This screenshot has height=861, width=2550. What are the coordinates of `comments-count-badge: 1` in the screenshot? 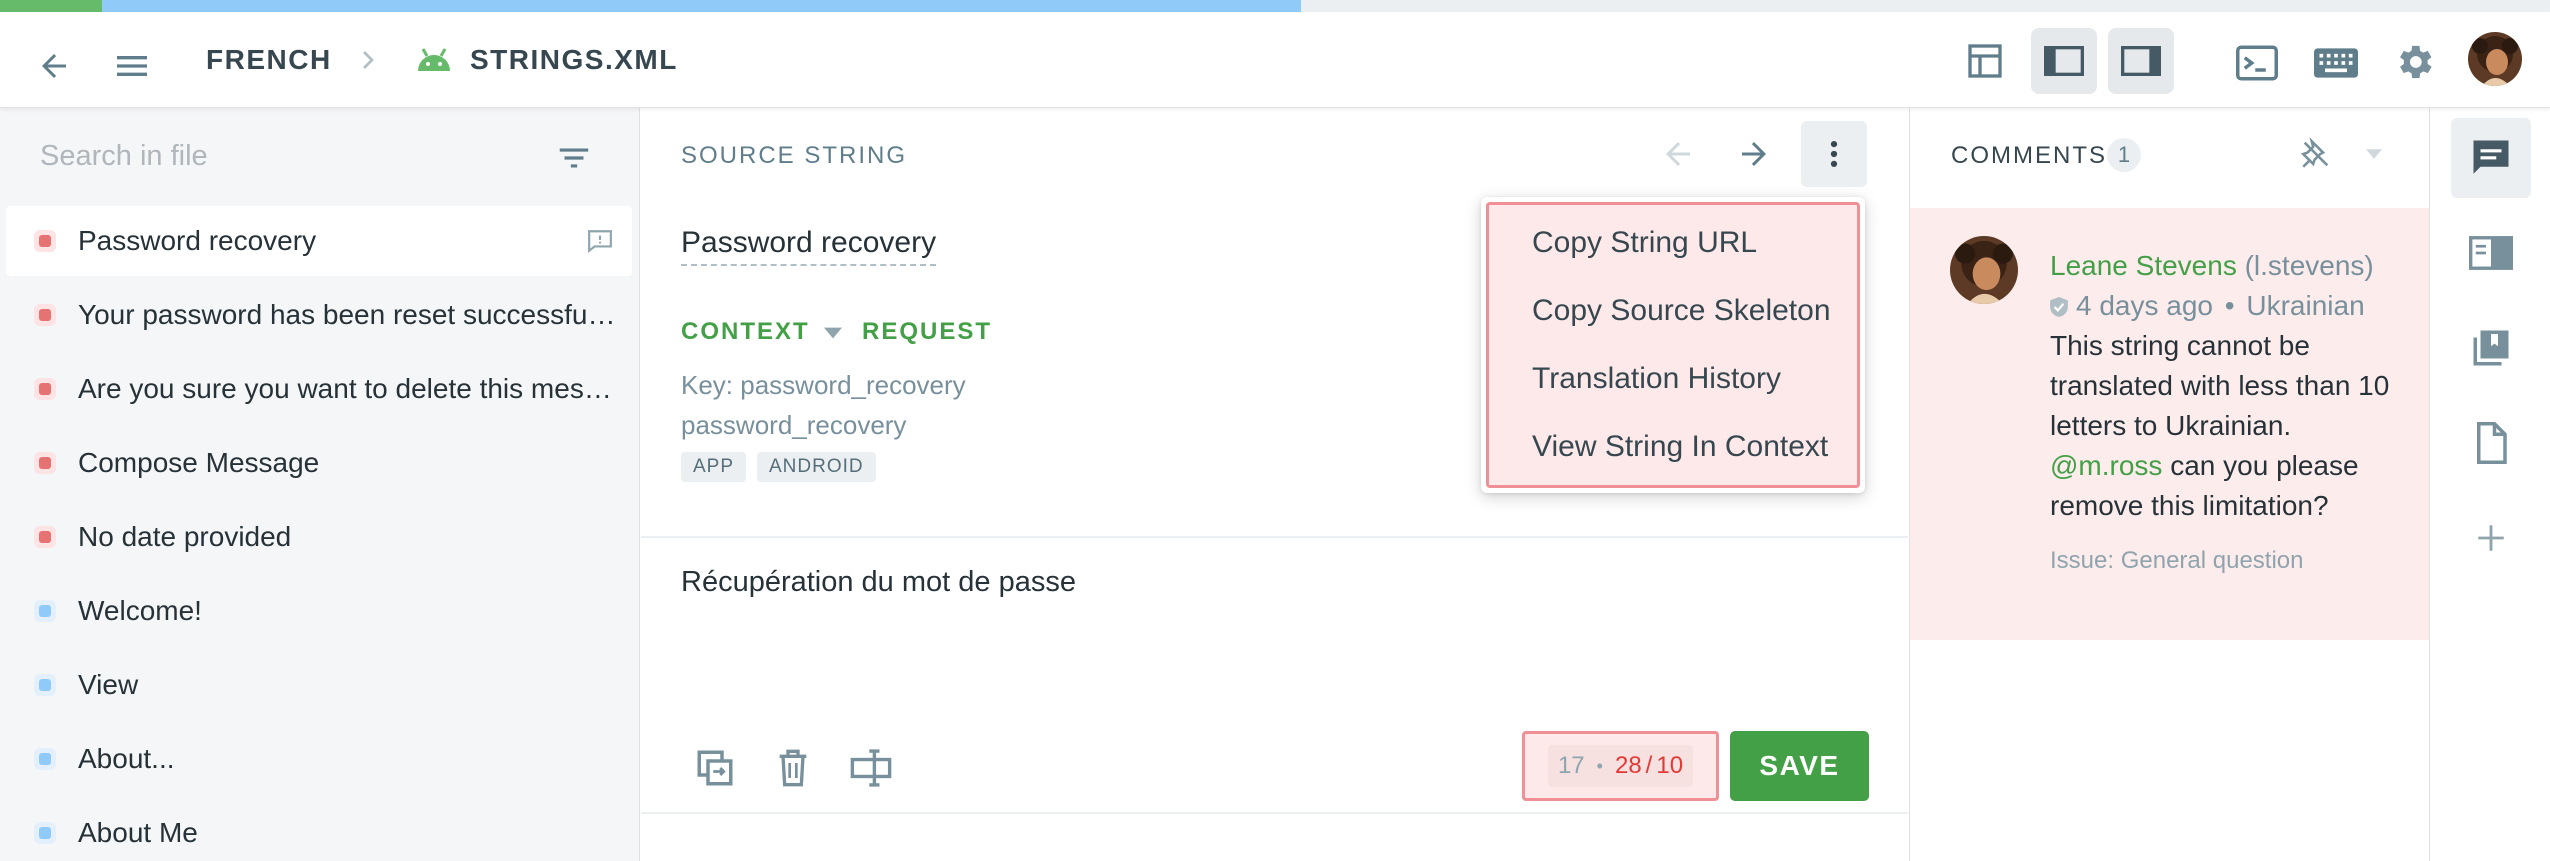 It's located at (2124, 155).